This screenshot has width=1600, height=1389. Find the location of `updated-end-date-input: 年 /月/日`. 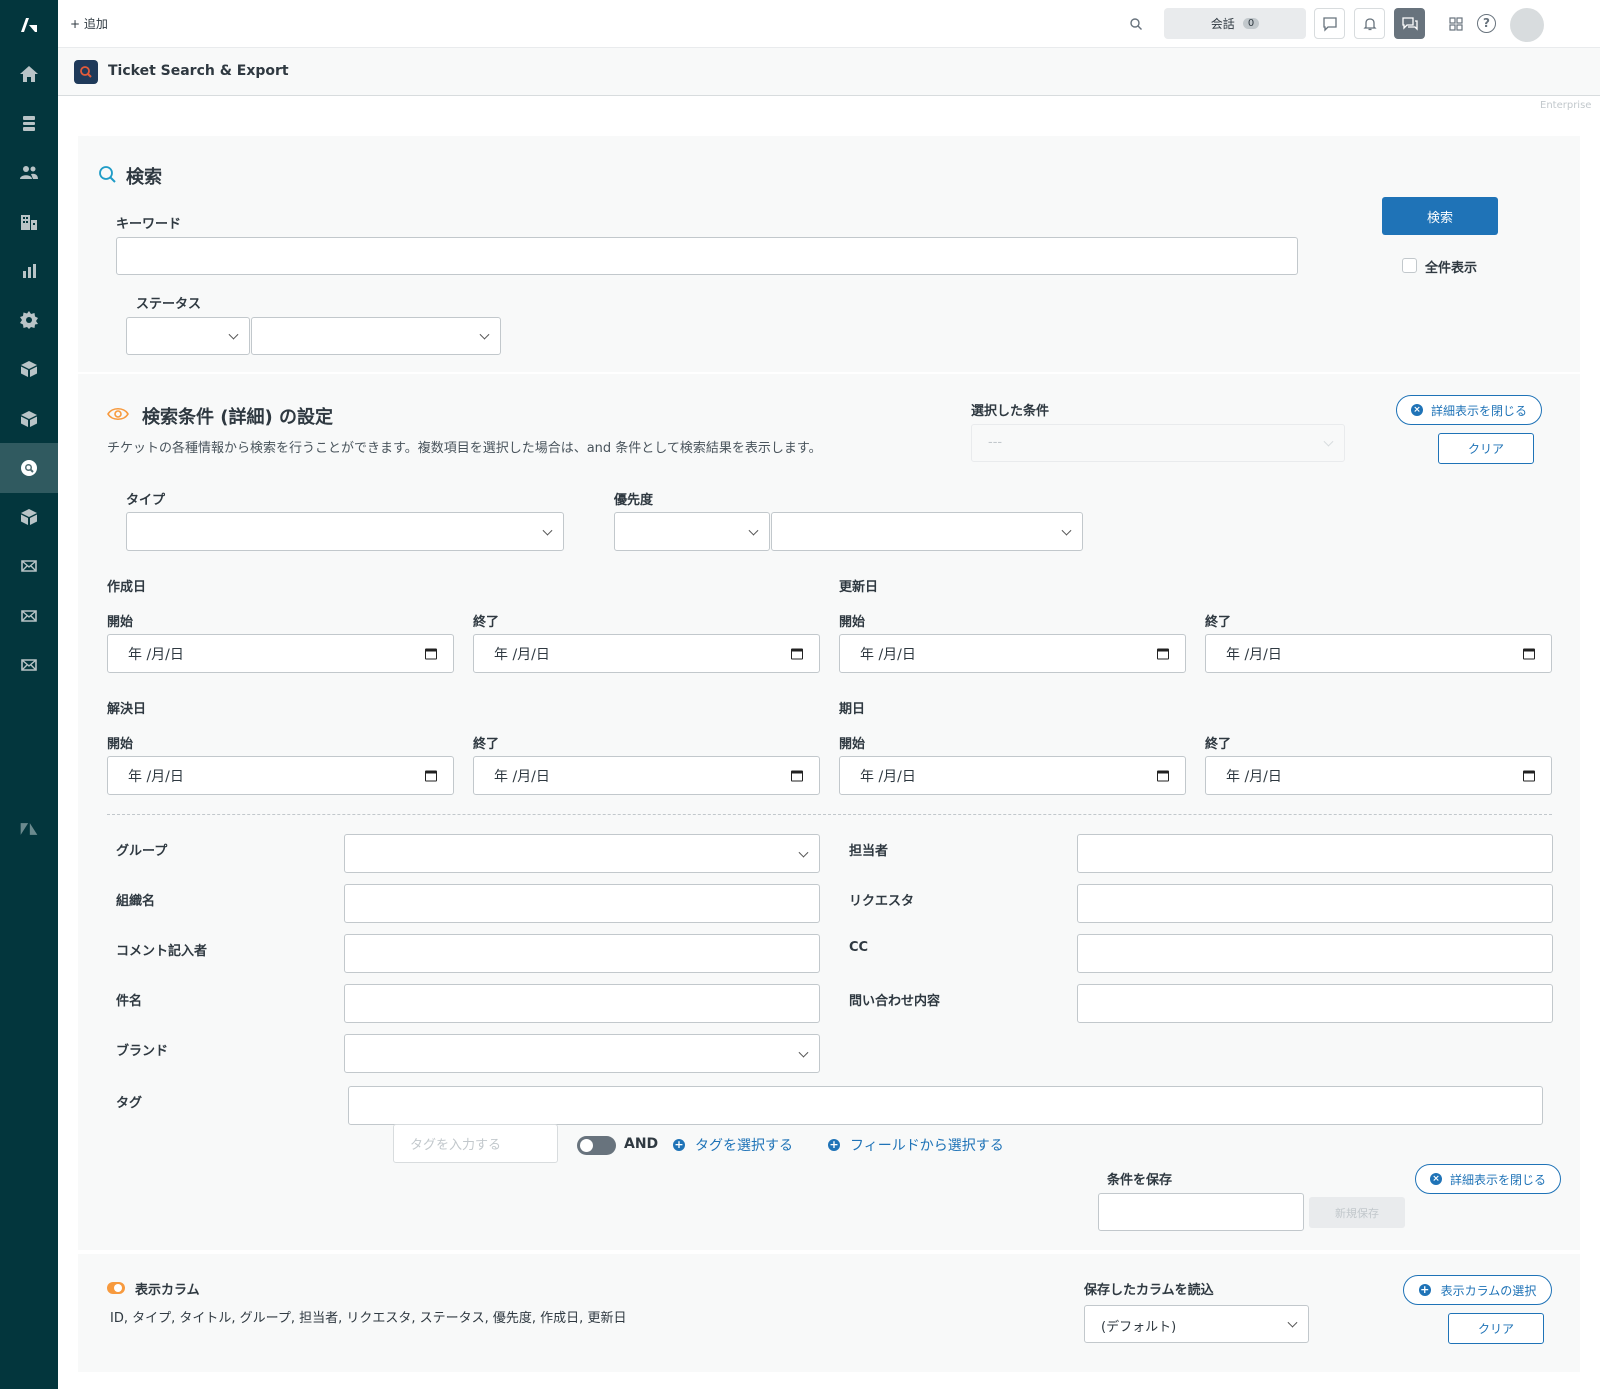

updated-end-date-input: 年 /月/日 is located at coordinates (1378, 653).